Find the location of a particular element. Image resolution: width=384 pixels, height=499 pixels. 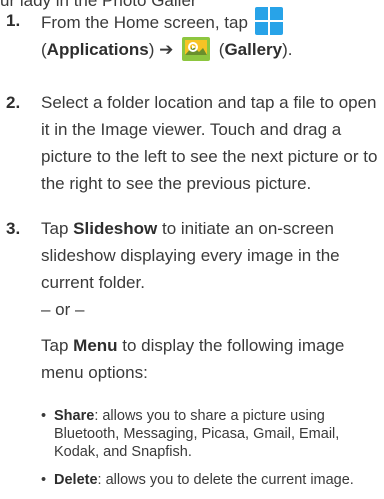

applications-grid-icon is located at coordinates (268, 21).